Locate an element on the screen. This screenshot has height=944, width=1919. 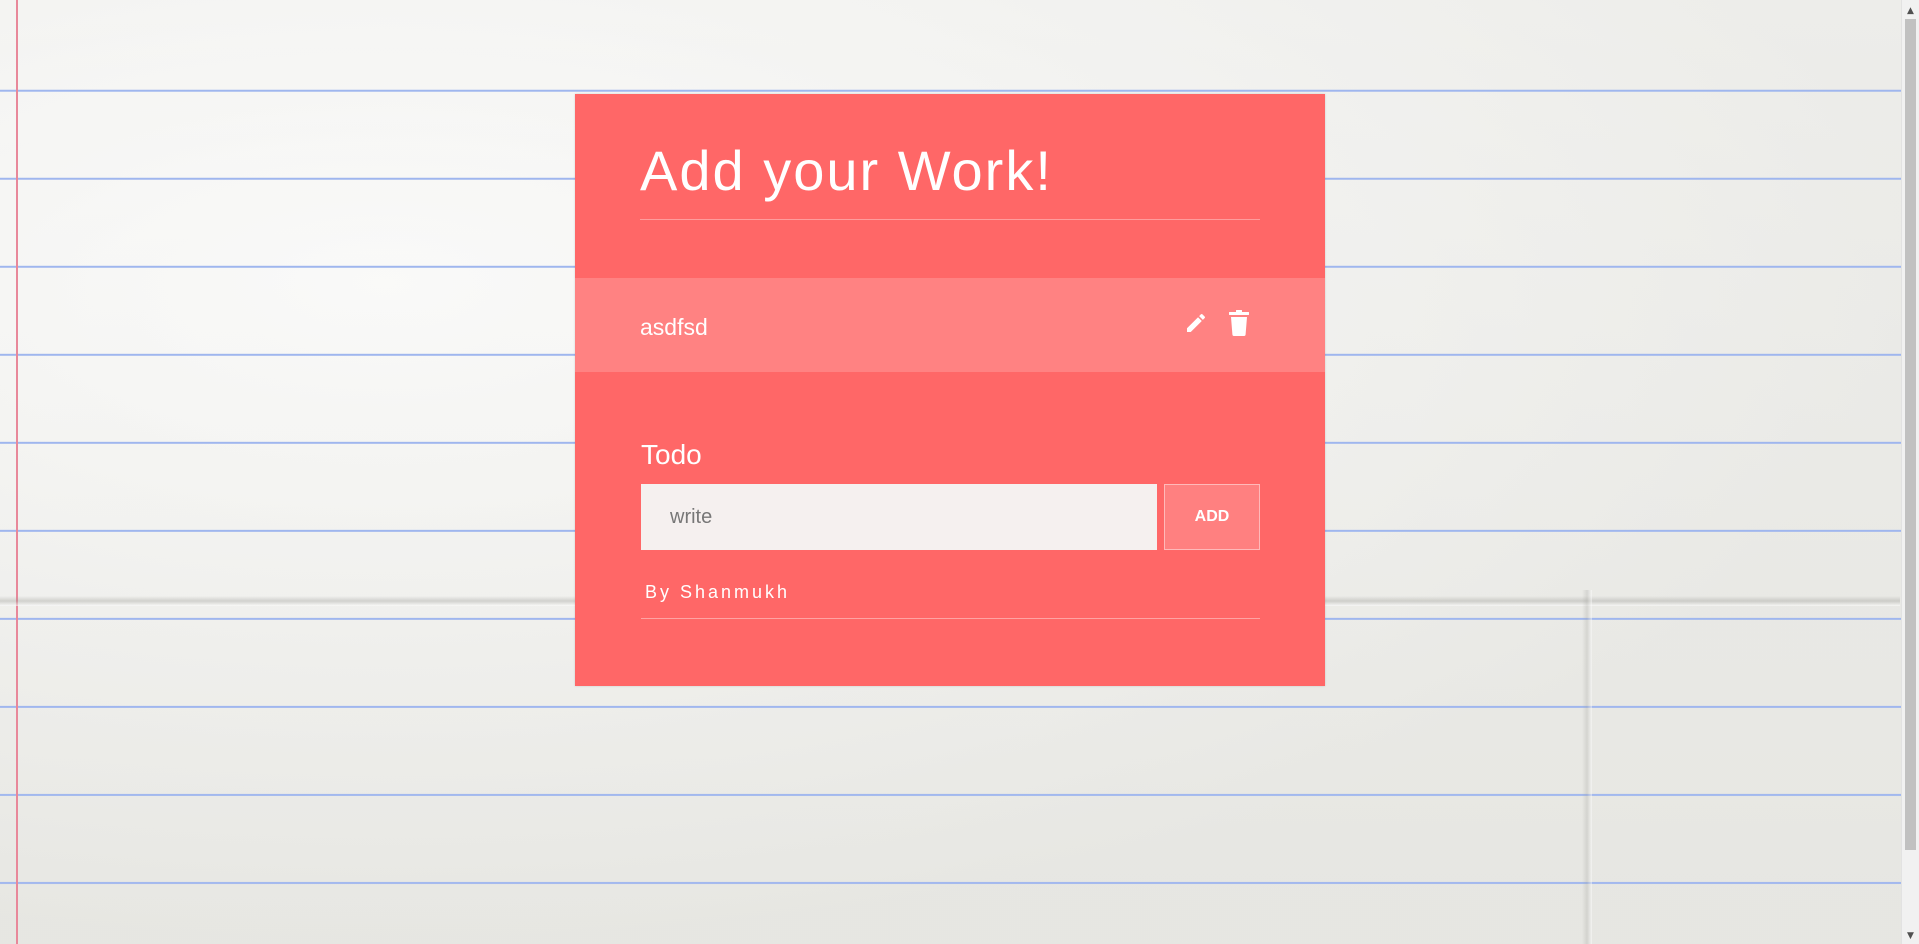
author-credit: By Shanmukh is located at coordinates (718, 592).